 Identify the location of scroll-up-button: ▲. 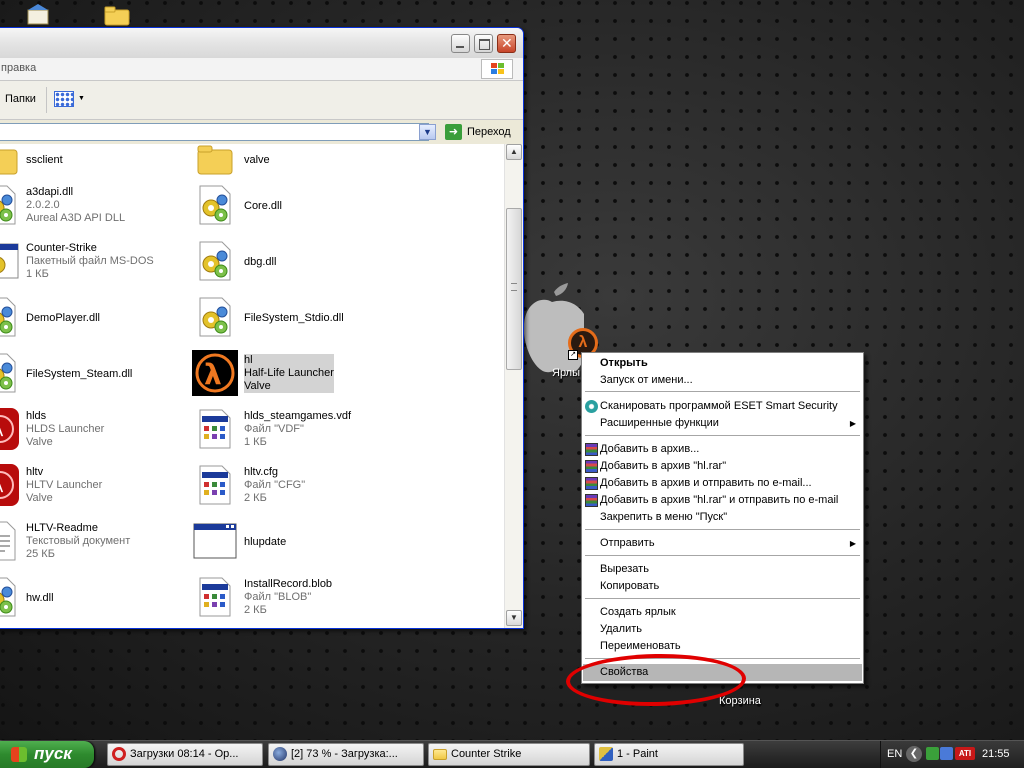
(514, 152).